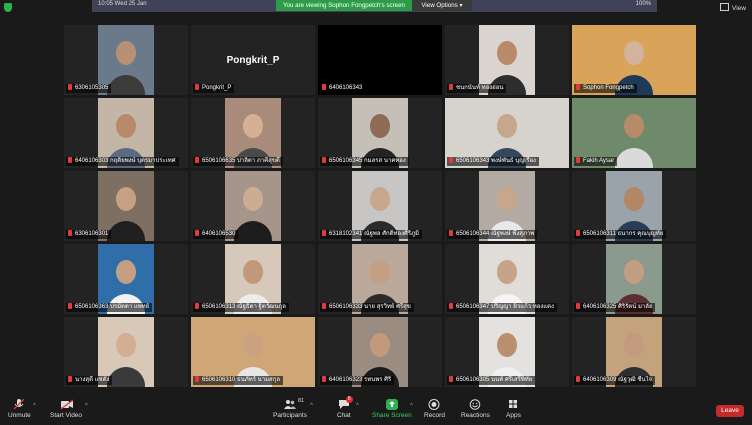 Image resolution: width=752 pixels, height=425 pixels. Describe the element at coordinates (345, 407) in the screenshot. I see `chat-button: 6 Chat` at that location.